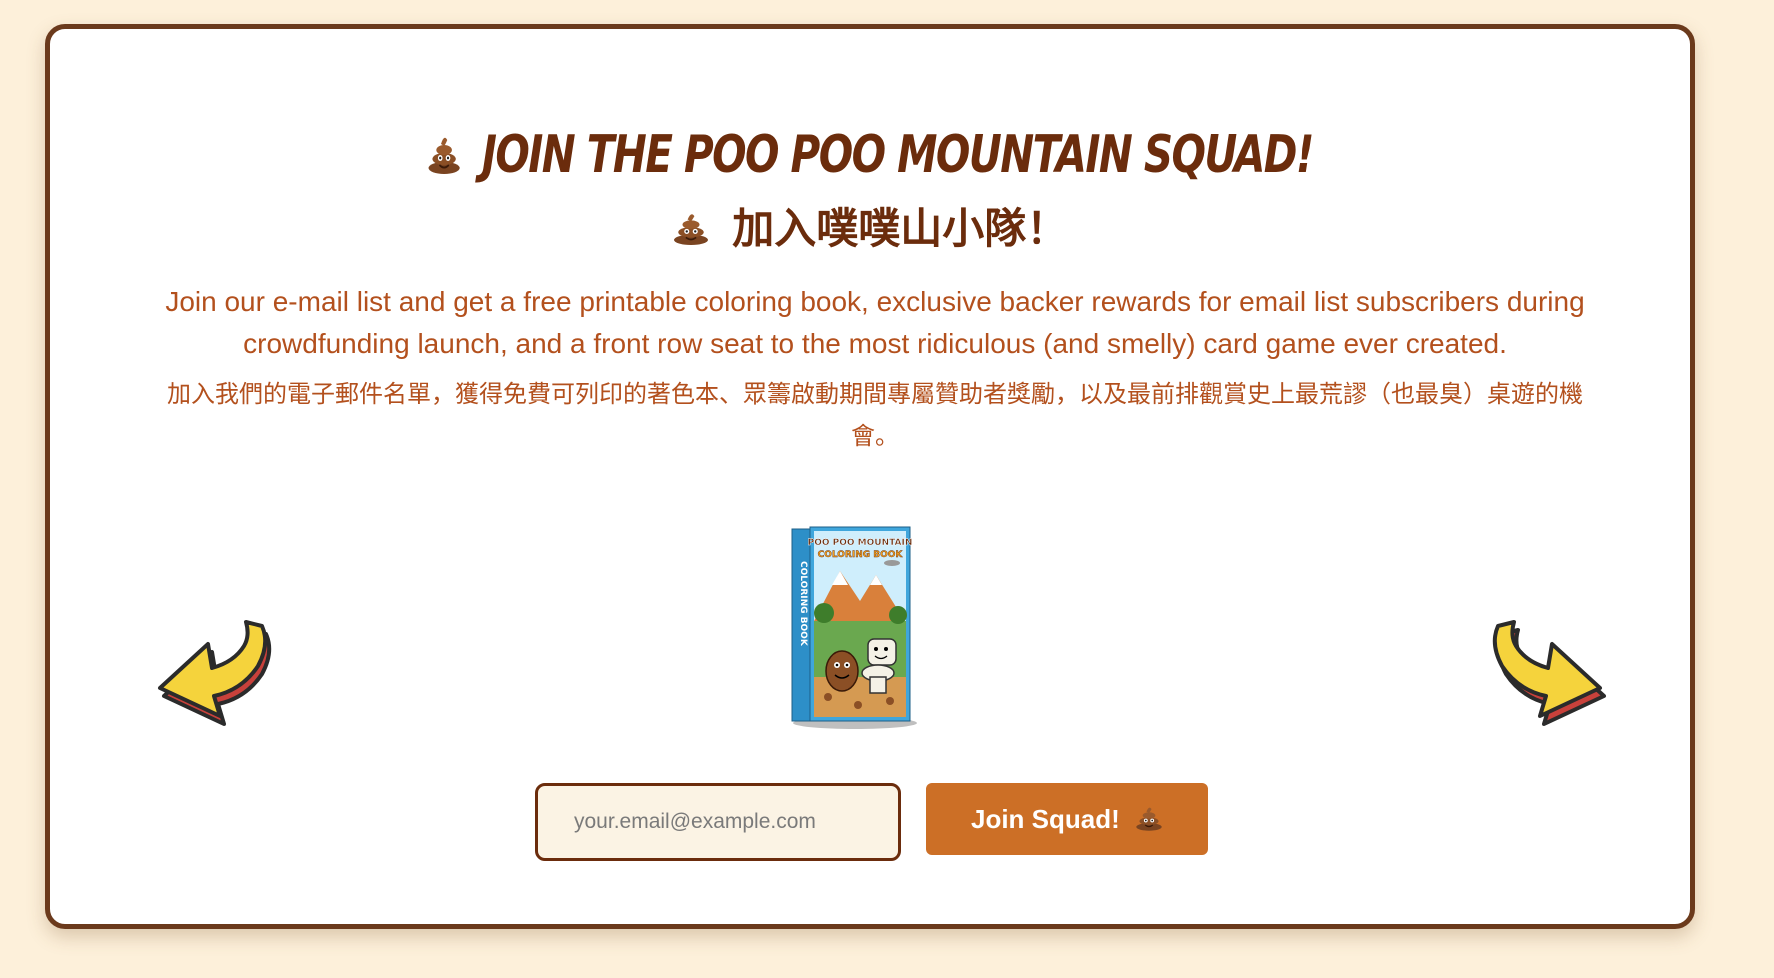  Describe the element at coordinates (861, 555) in the screenshot. I see `book-title-line2: COLORING BOOK` at that location.